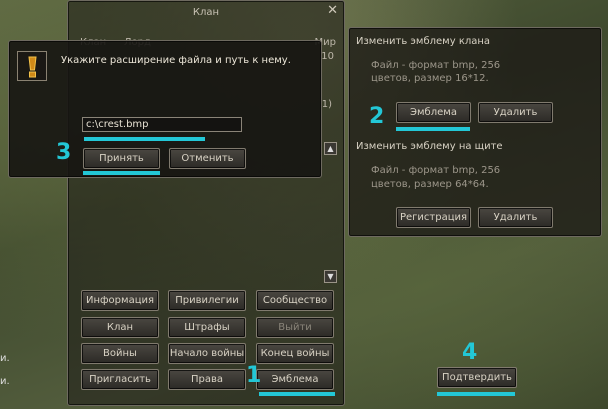 This screenshot has height=409, width=608. Describe the element at coordinates (477, 377) in the screenshot. I see `confirm-button: Подтвердить` at that location.